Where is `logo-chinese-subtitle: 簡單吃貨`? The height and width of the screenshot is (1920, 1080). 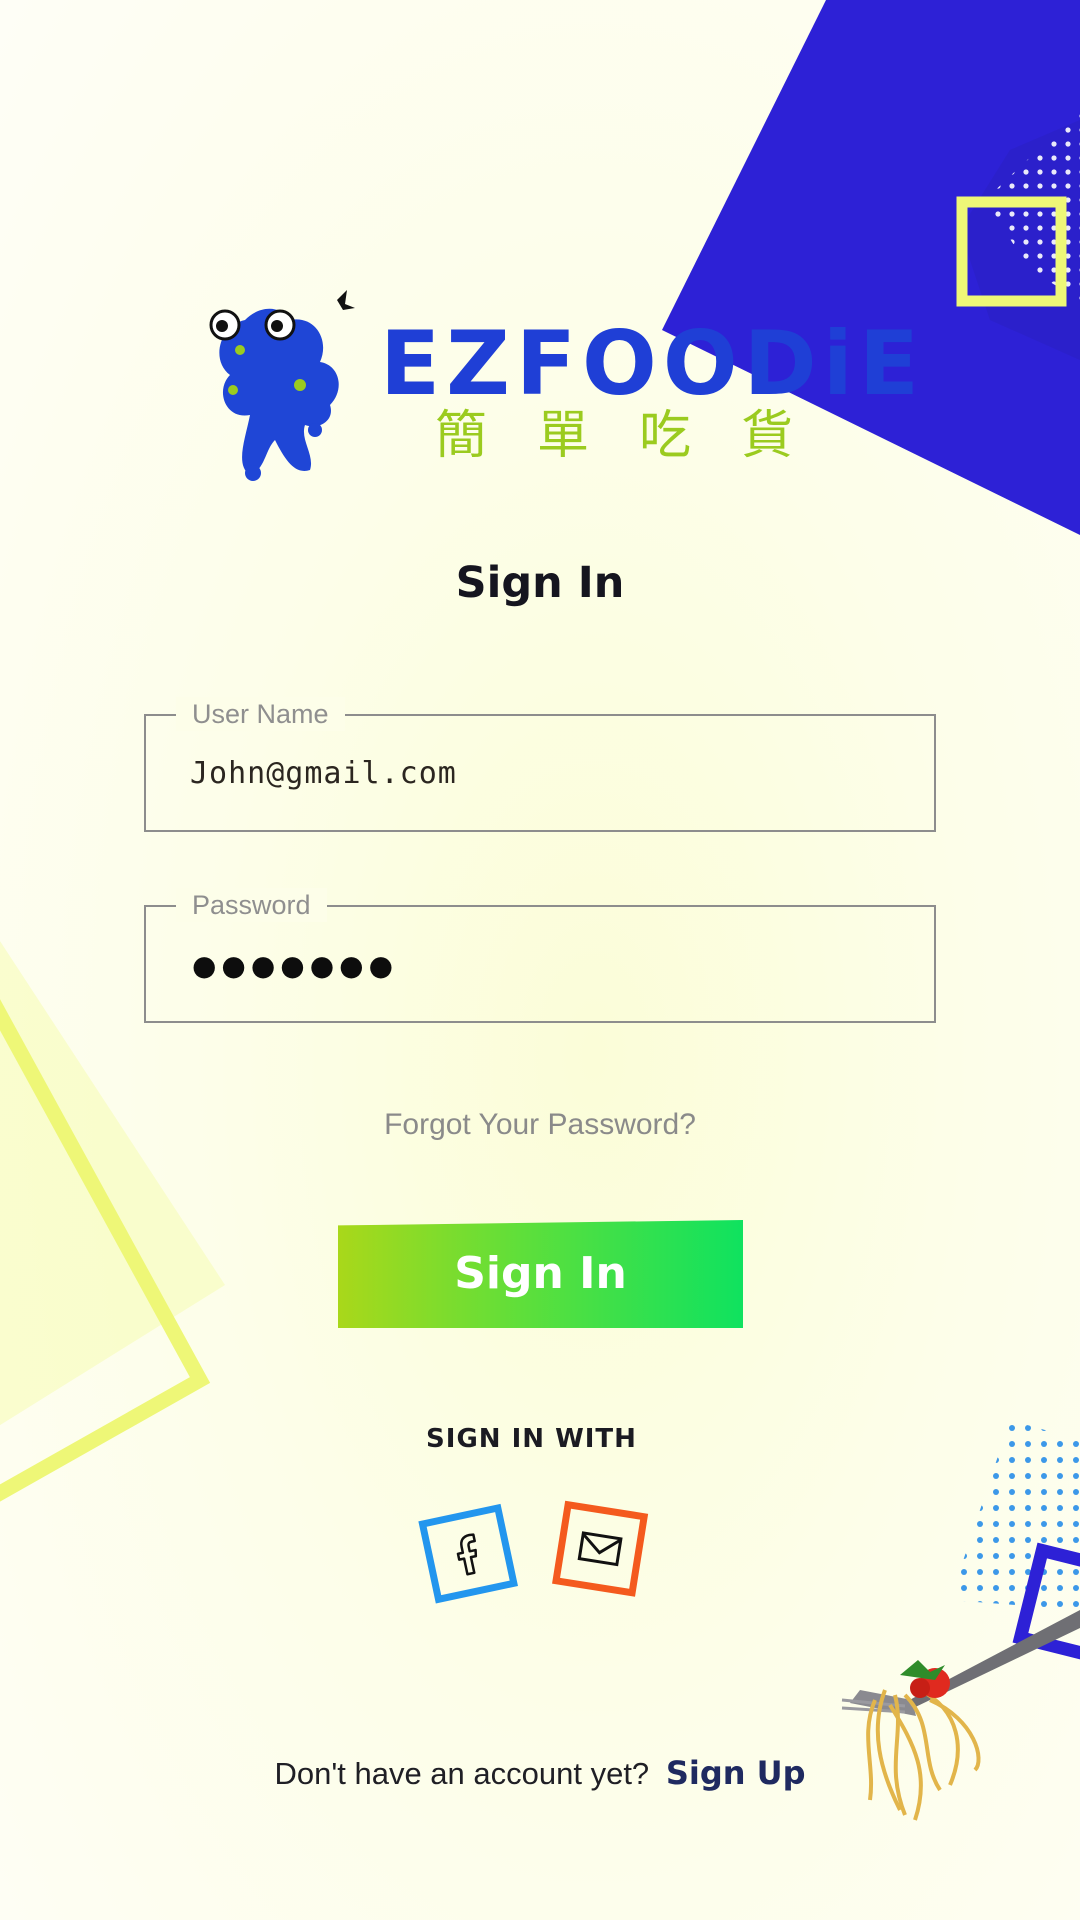
logo-chinese-subtitle: 簡單吃貨 is located at coordinates (639, 436).